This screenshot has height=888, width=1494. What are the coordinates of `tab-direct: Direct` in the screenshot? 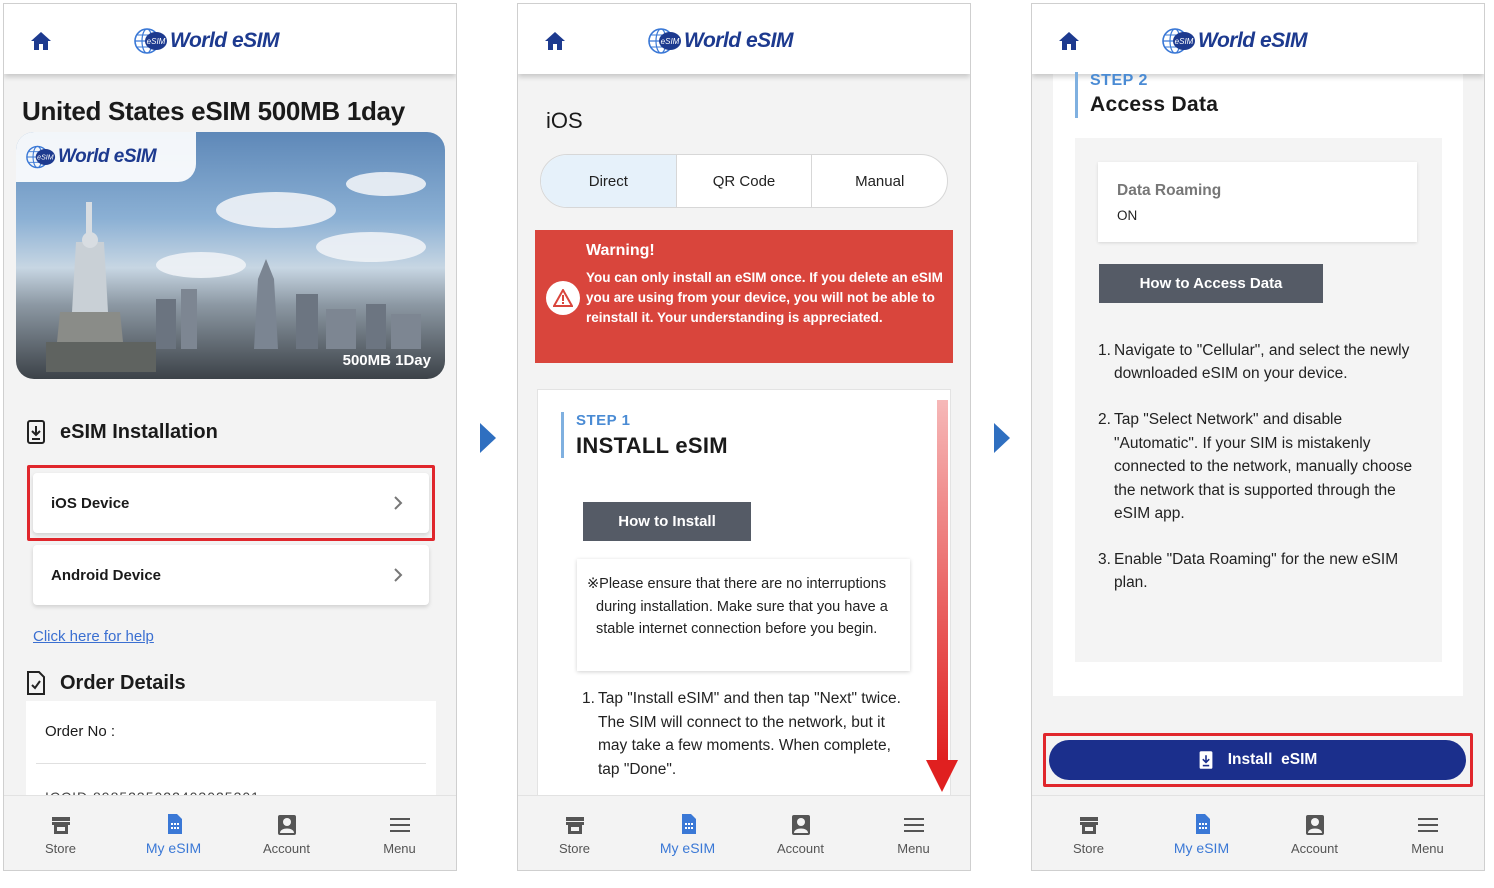 It's located at (608, 181).